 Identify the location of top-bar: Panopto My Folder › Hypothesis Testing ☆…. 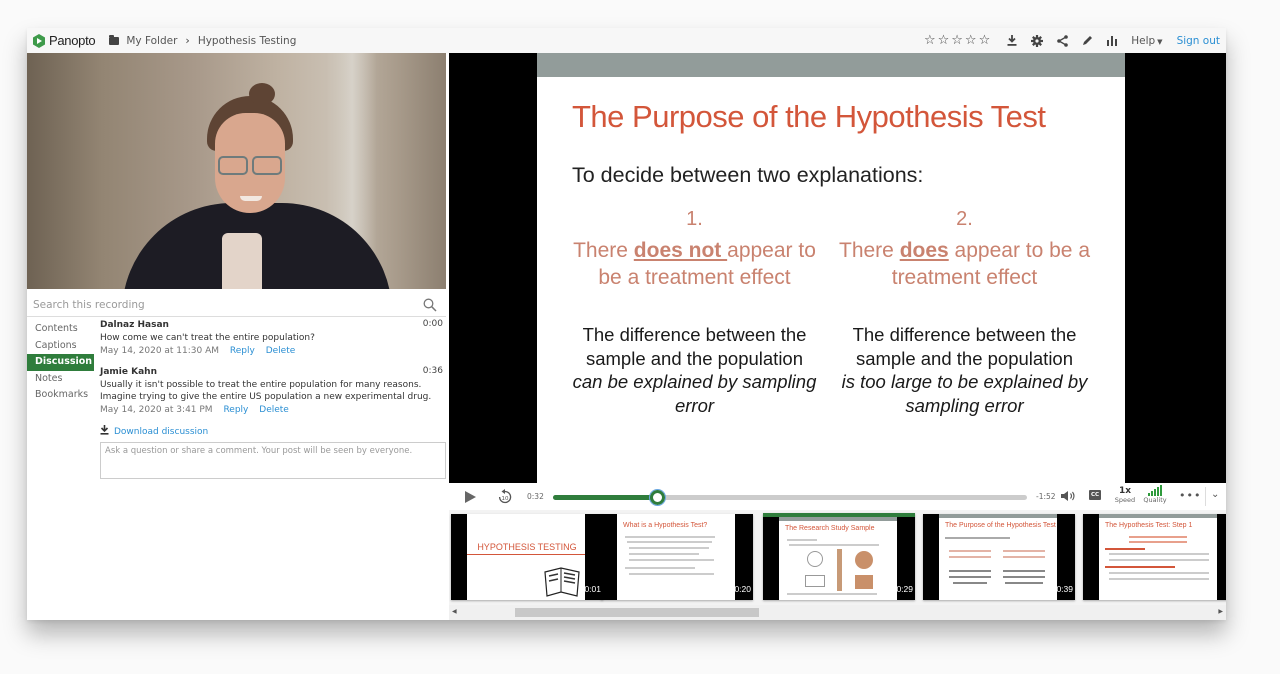
(626, 40).